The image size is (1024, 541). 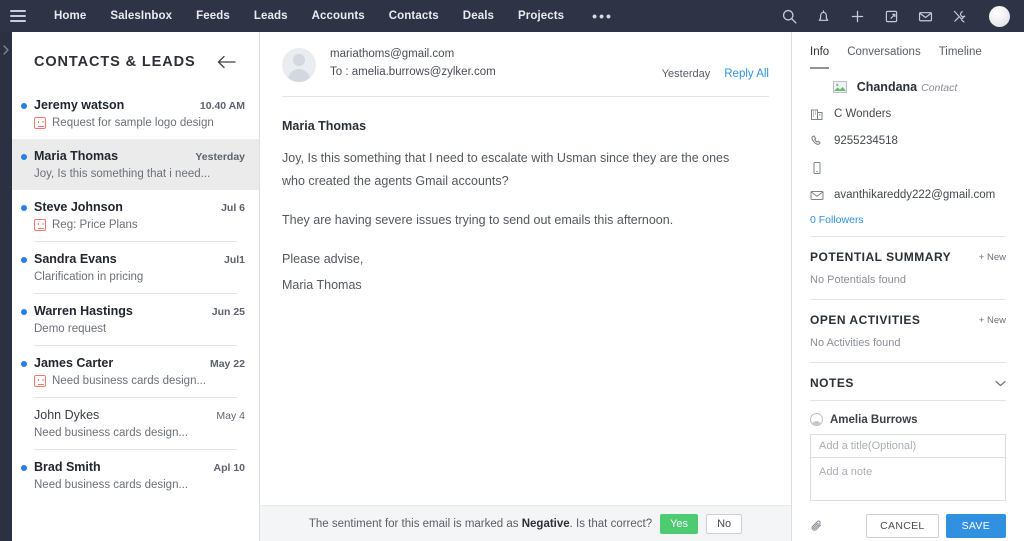 I want to click on tab-info: Info, so click(x=820, y=57).